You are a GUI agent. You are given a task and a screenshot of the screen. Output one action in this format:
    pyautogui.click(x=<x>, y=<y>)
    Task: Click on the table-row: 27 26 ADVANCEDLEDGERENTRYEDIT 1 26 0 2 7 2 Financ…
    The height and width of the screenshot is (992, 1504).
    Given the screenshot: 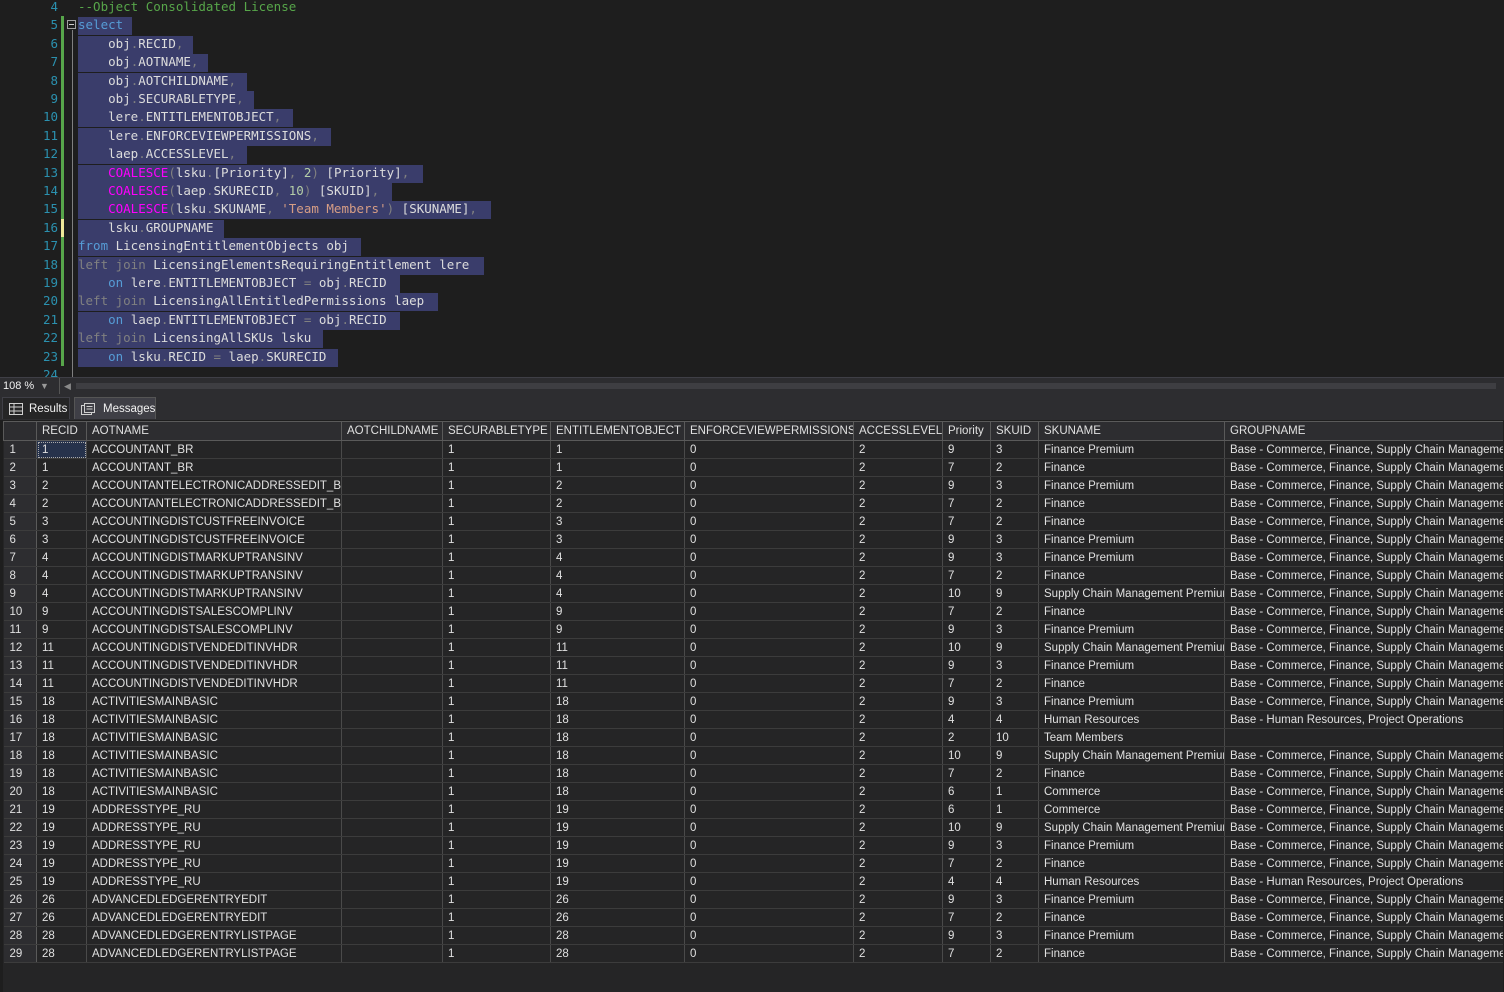 What is the action you would take?
    pyautogui.click(x=753, y=917)
    